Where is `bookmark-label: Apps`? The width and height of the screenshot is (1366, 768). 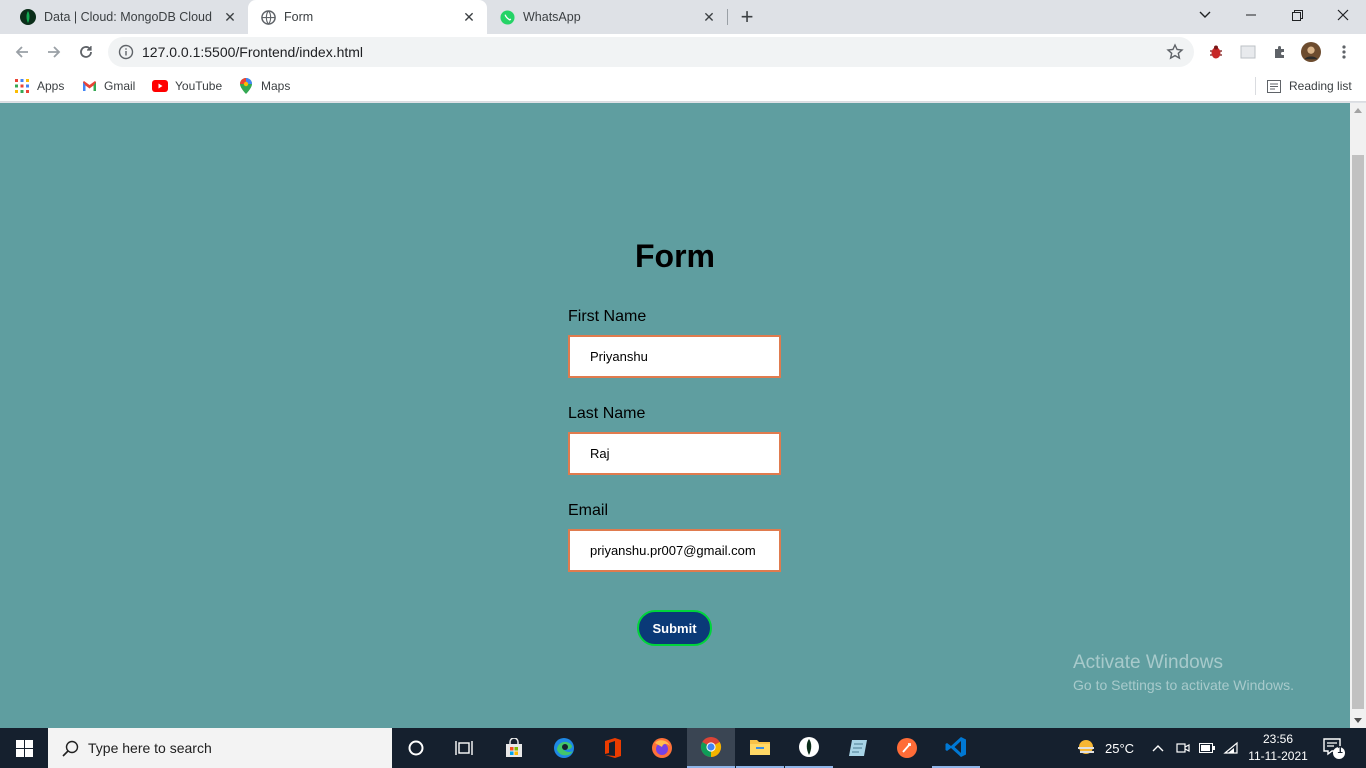
bookmark-label: Apps is located at coordinates (51, 86).